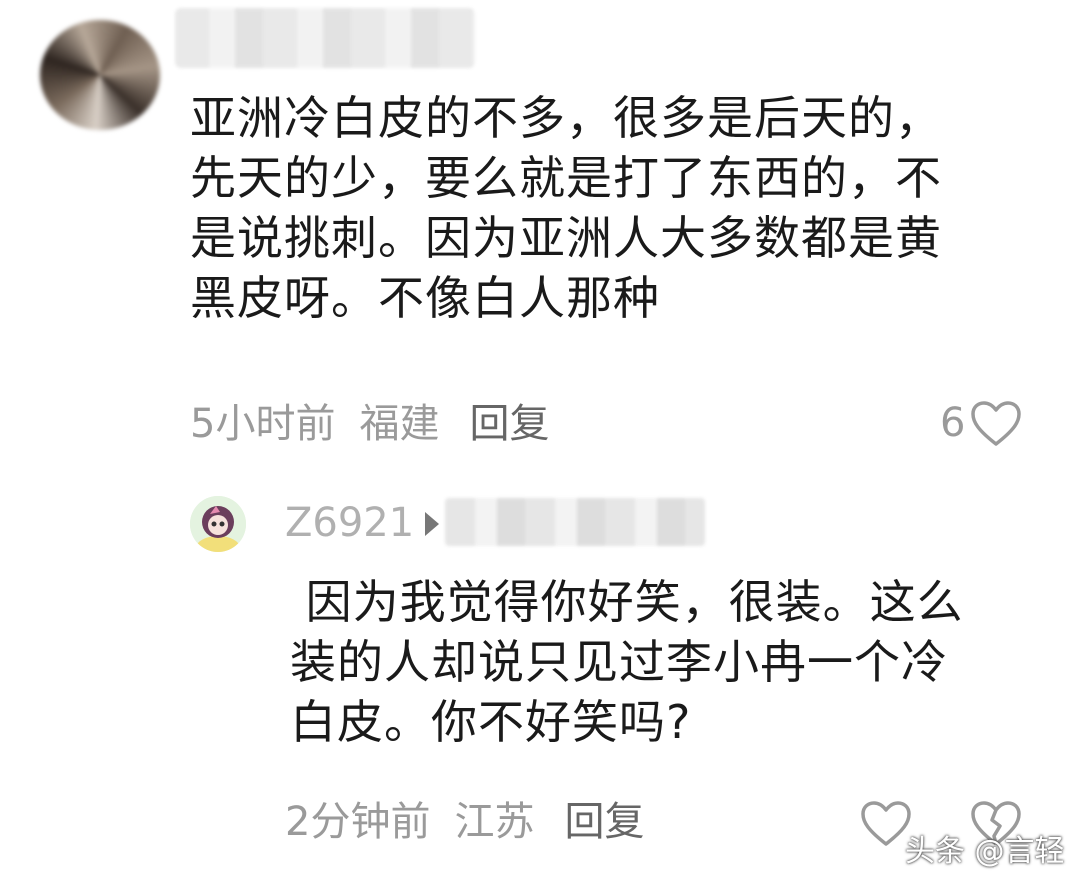 The width and height of the screenshot is (1077, 883). I want to click on timestamp: 2分钟前, so click(358, 822).